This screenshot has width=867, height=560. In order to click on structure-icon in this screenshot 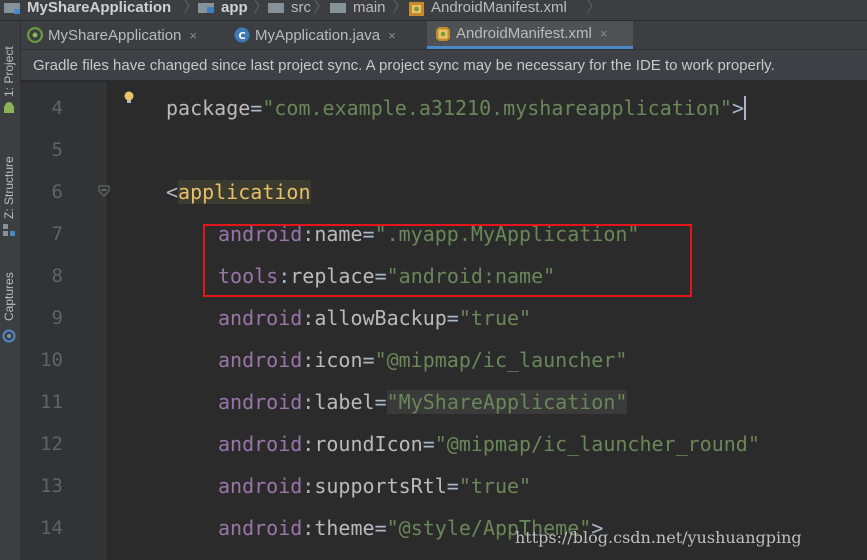, I will do `click(9, 230)`.